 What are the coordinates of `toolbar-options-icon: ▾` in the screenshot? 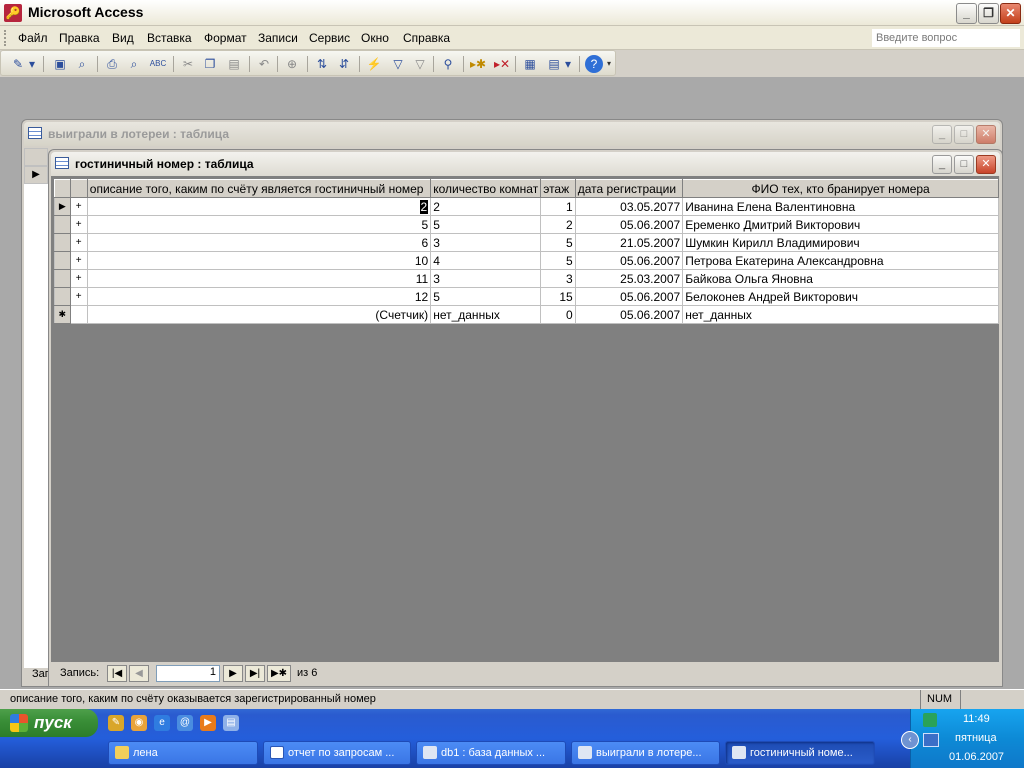 It's located at (609, 64).